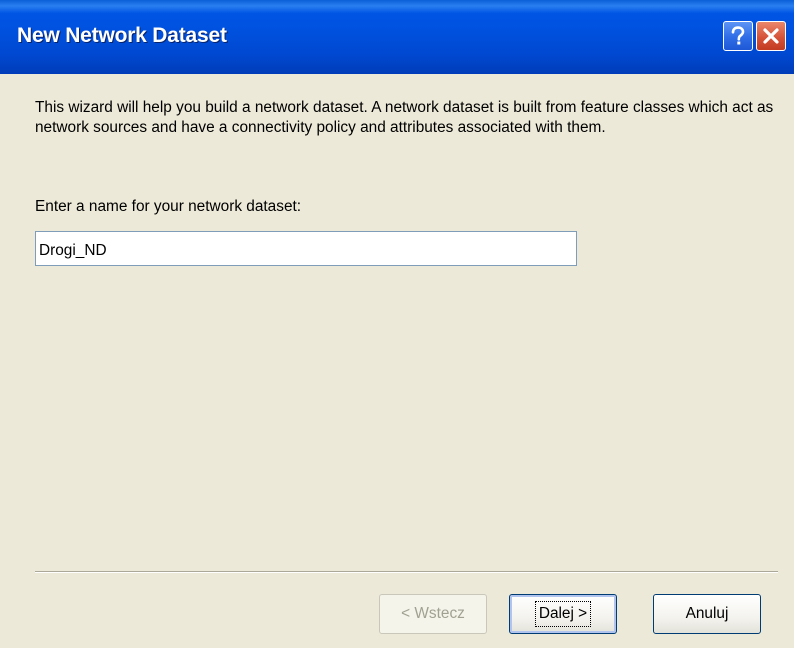 The width and height of the screenshot is (794, 648). Describe the element at coordinates (168, 206) in the screenshot. I see `dataset-name-label: Enter a name for your network dataset:` at that location.